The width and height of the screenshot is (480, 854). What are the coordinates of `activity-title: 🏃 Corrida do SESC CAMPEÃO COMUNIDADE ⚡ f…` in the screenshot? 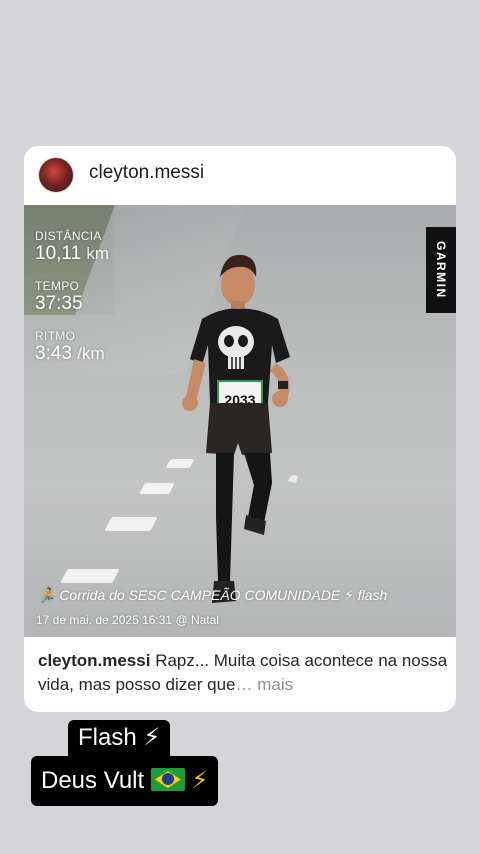 It's located at (213, 595).